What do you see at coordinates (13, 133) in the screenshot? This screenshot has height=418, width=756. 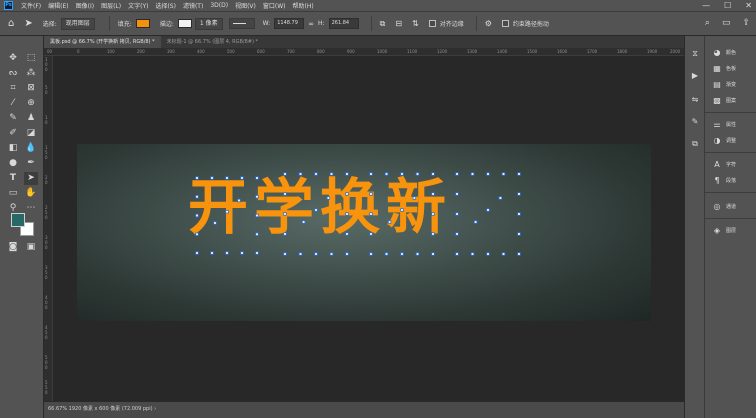 I see `history-brush-tool-icon: ✐` at bounding box center [13, 133].